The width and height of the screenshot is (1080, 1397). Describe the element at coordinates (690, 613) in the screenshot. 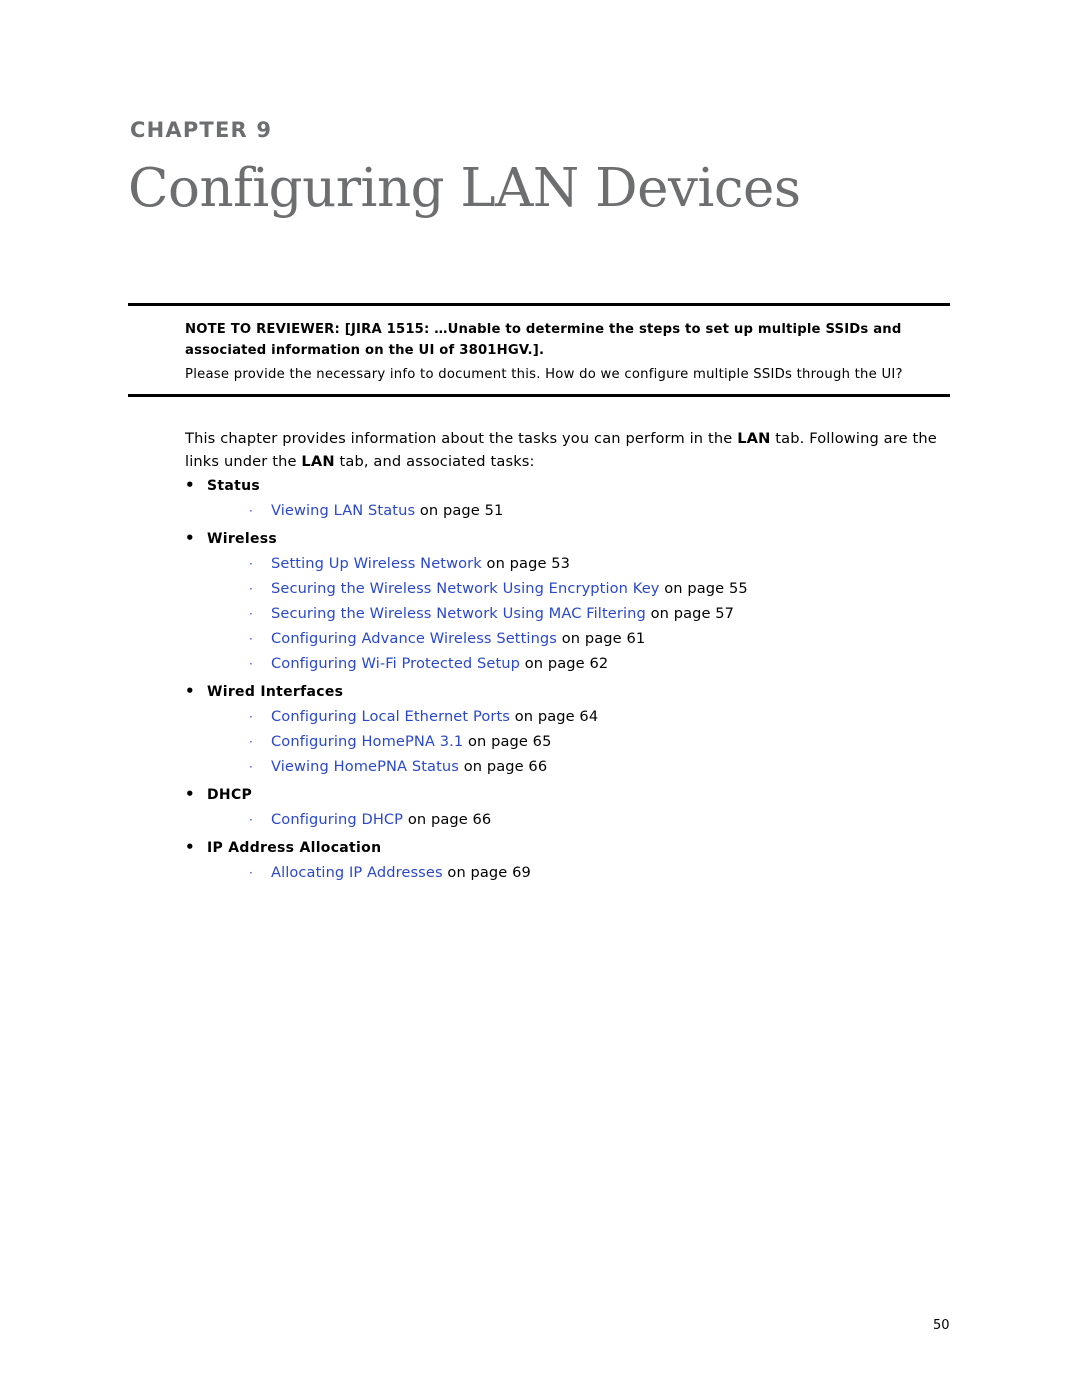

I see `toc-page-reference: on page 57` at that location.